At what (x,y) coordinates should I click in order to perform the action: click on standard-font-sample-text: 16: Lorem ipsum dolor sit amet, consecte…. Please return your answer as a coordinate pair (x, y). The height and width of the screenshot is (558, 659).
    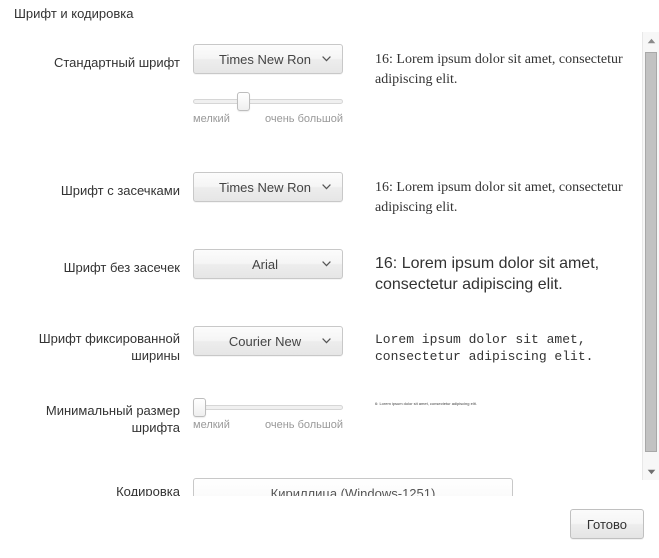
    Looking at the image, I should click on (499, 69).